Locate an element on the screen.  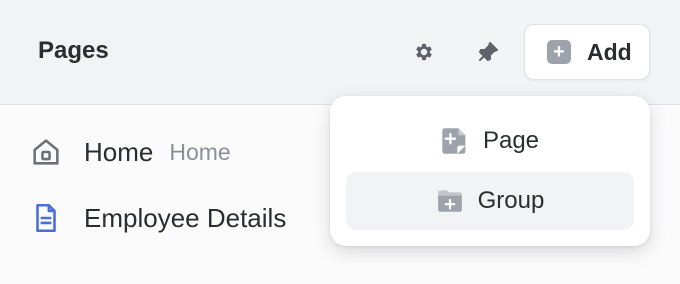
home-icon is located at coordinates (46, 152).